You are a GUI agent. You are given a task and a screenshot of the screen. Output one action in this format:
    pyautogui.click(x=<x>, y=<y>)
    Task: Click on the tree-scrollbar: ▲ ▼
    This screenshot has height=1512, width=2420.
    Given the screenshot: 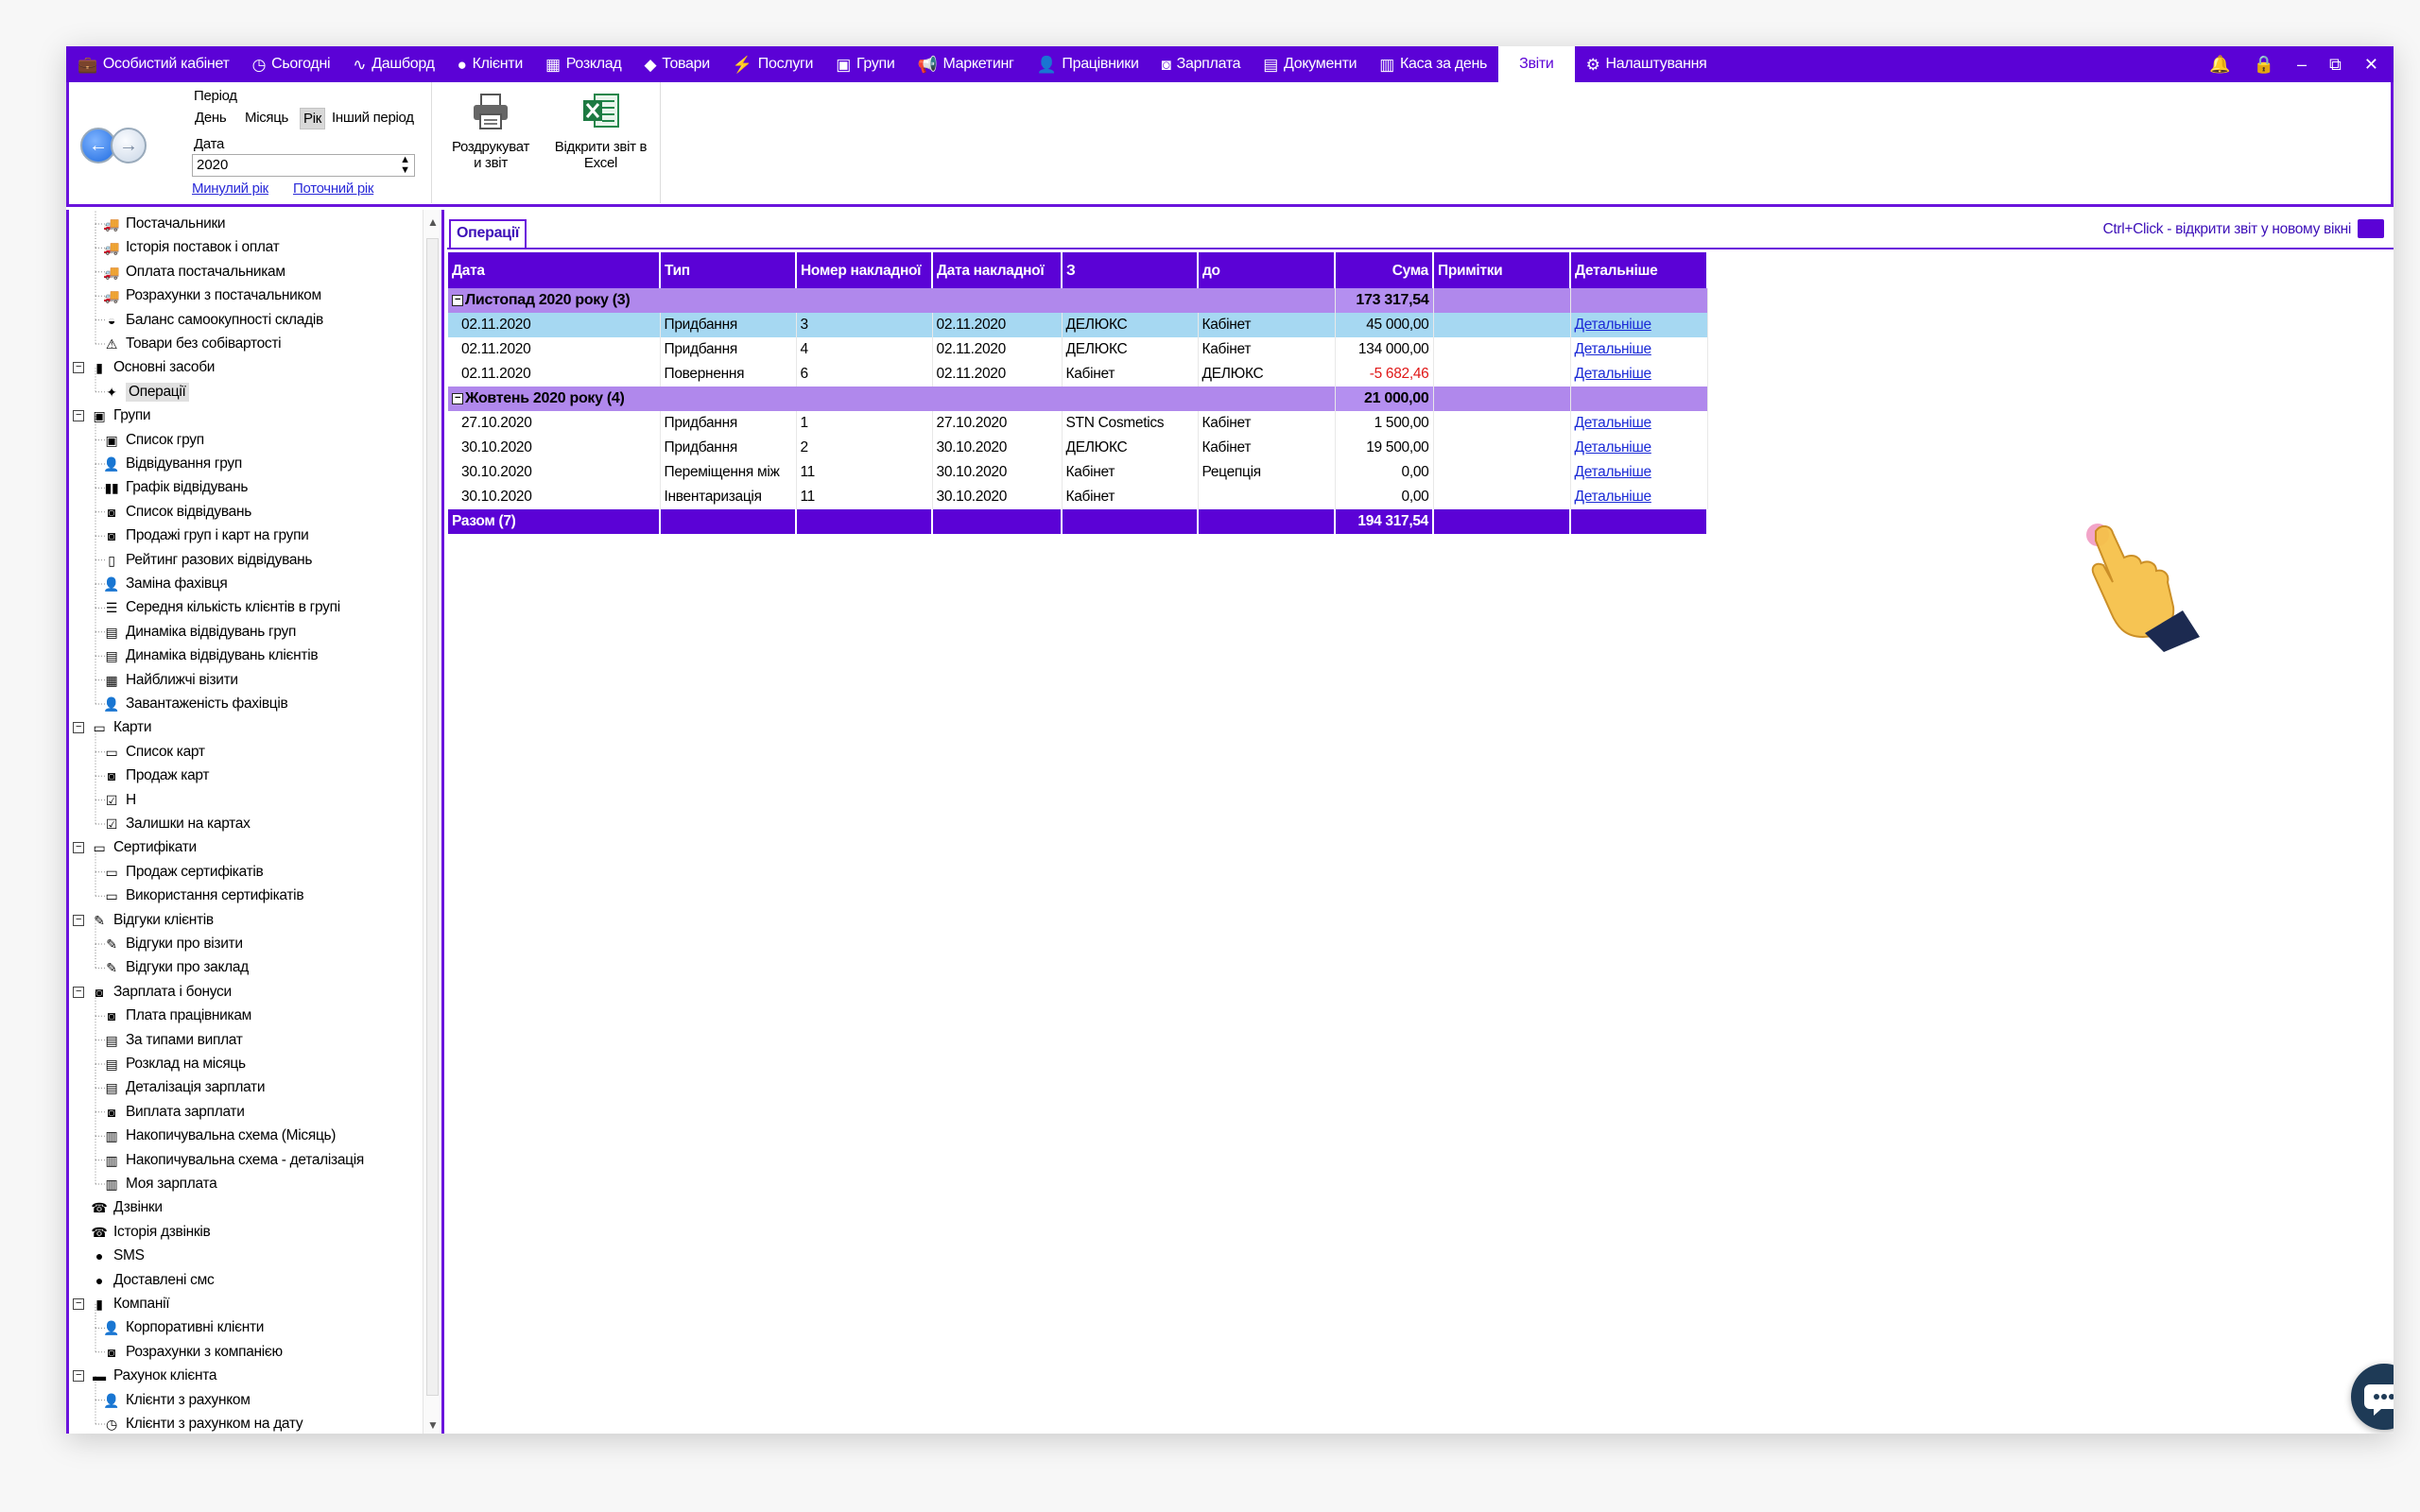 What is the action you would take?
    pyautogui.click(x=432, y=822)
    